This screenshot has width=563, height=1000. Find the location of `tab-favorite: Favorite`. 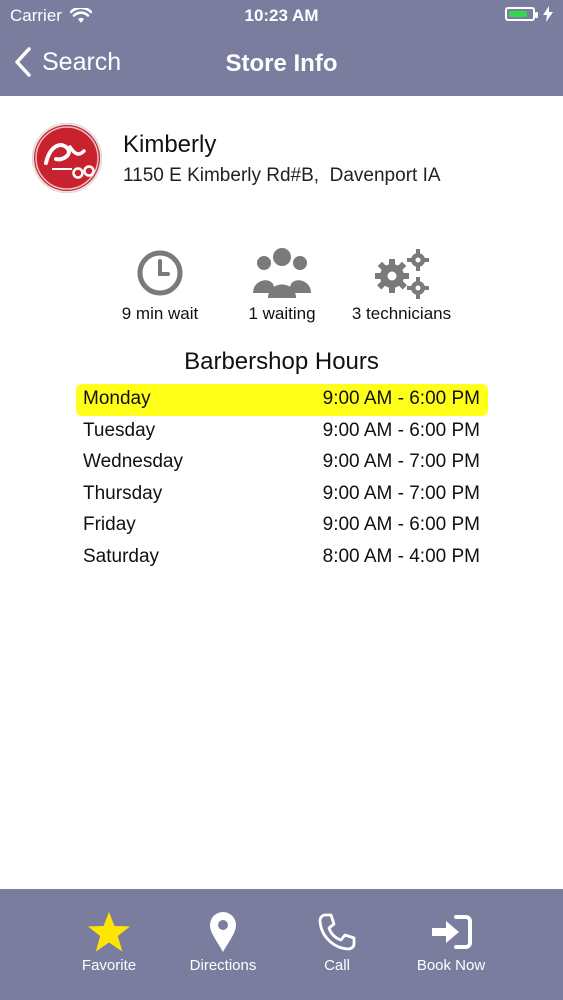

tab-favorite: Favorite is located at coordinates (109, 942).